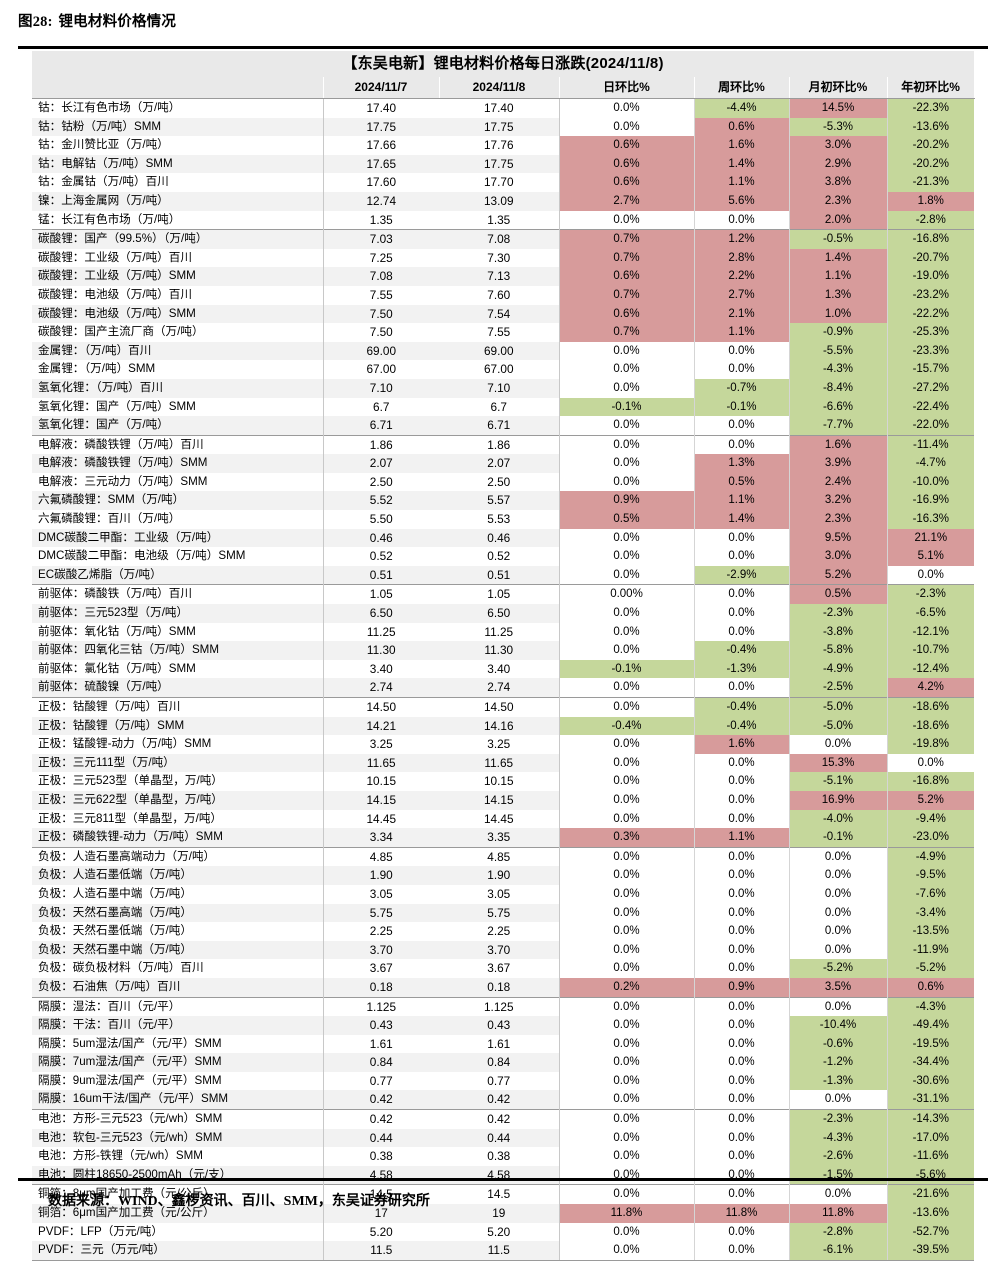  I want to click on cell-year-start-change: -22.0%, so click(931, 426).